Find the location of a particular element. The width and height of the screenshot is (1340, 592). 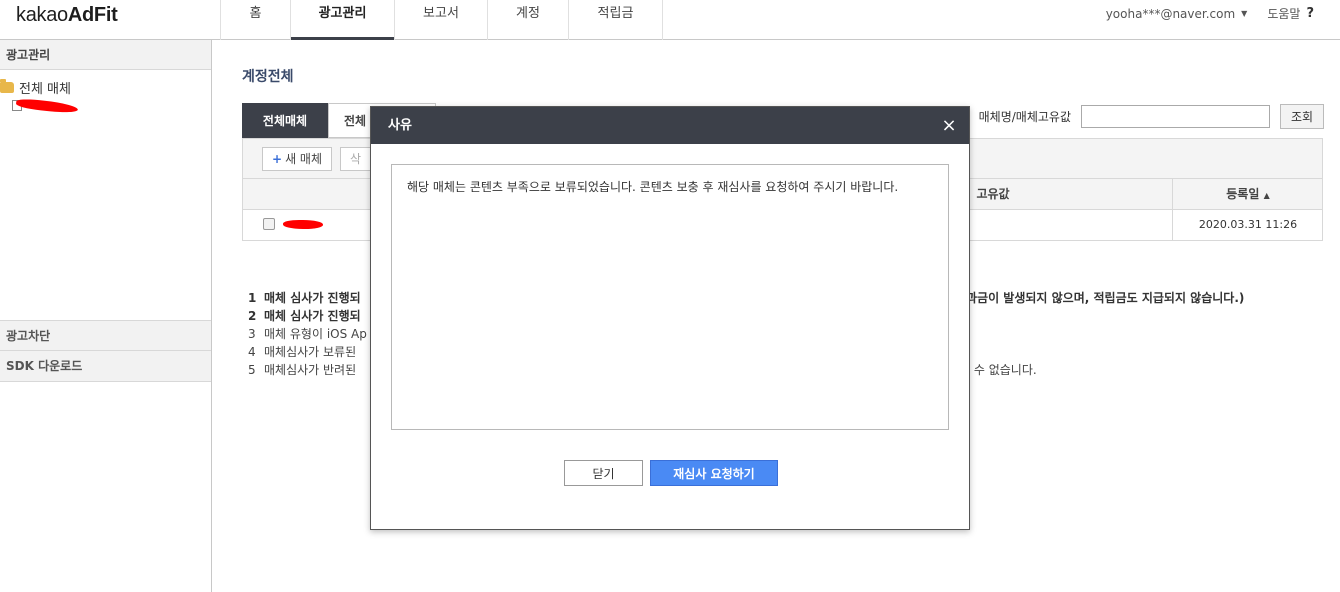

user-email: yooha***@naver.com is located at coordinates (1170, 14).